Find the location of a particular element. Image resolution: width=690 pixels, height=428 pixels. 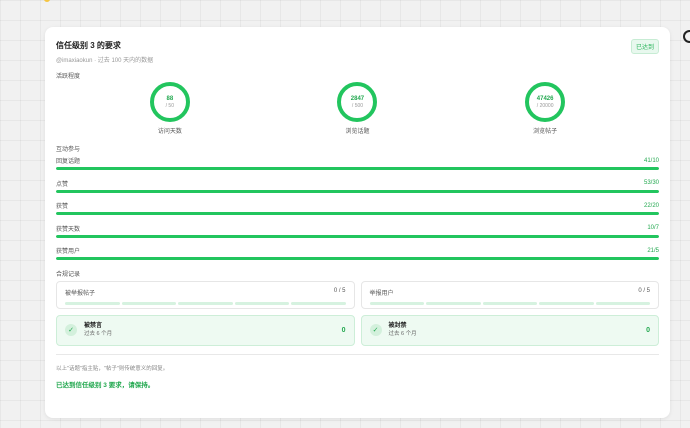

top-partial-bar is located at coordinates (47, 2).